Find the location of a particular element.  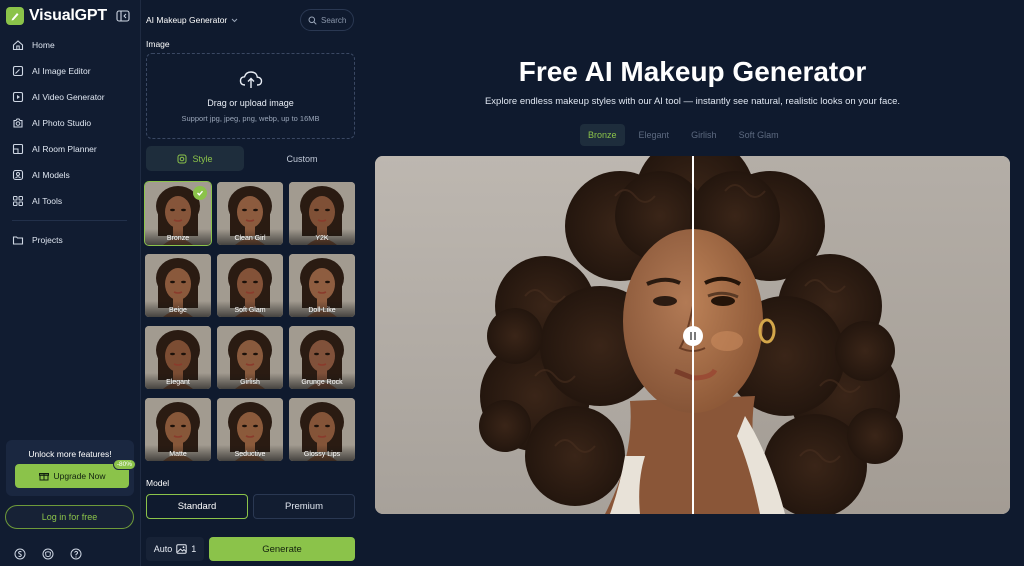

sidebar-item-label: Home is located at coordinates (43, 45).